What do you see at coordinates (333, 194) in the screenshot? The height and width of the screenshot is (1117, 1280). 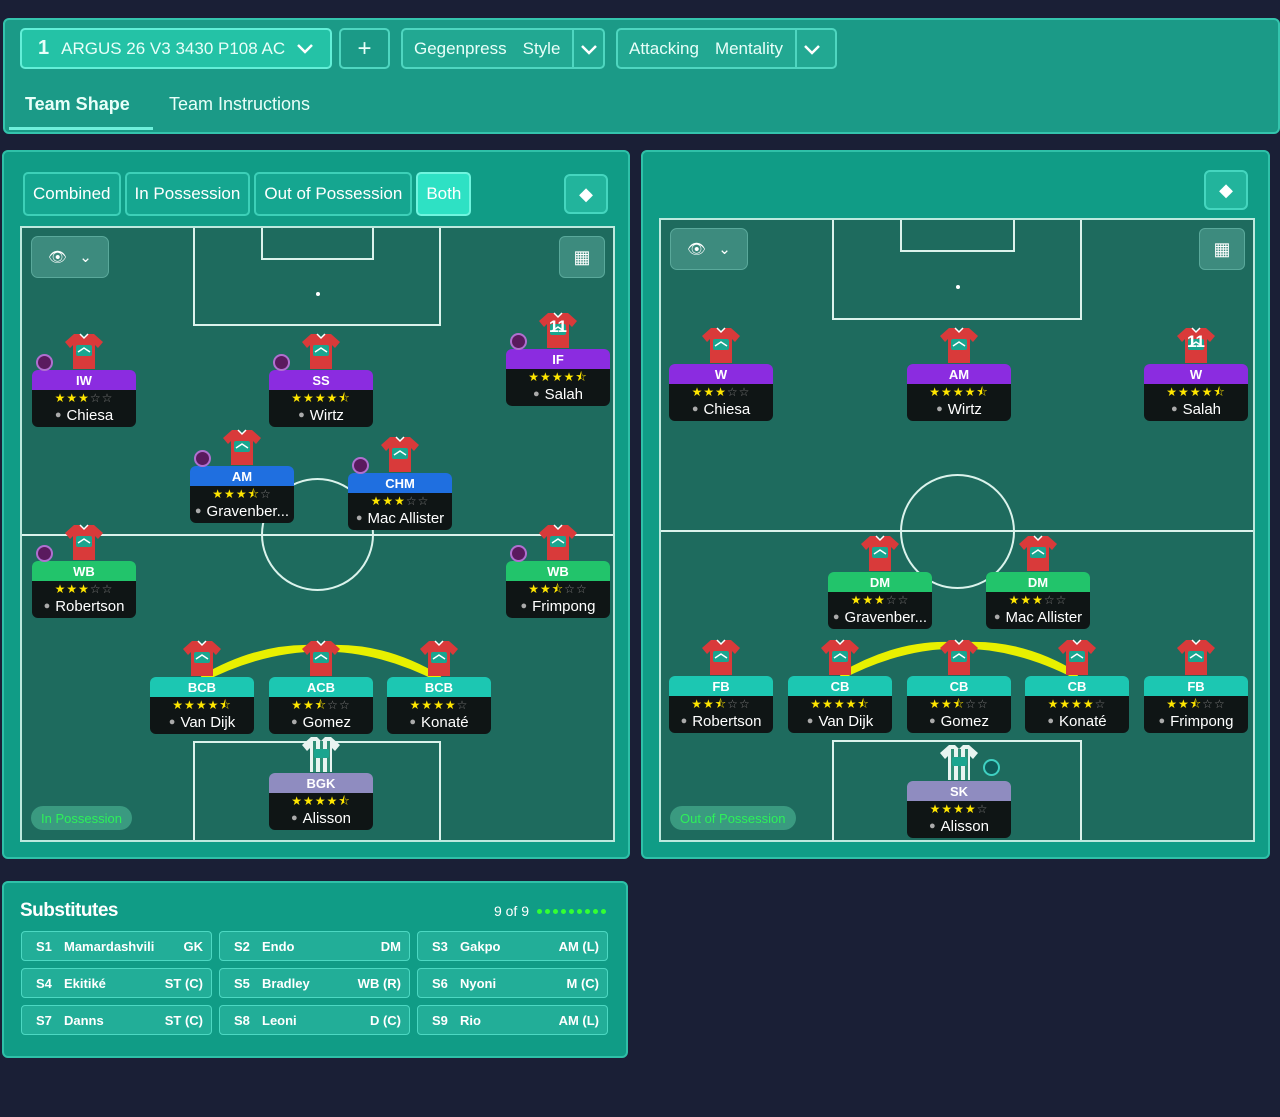 I see `segment-out-of-possession: Out of Possession` at bounding box center [333, 194].